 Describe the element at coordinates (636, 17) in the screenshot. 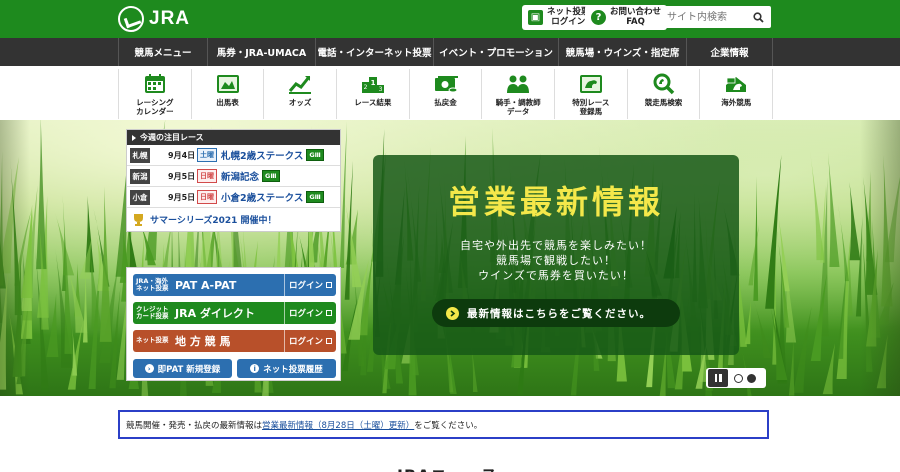

I see `faq-label: お問い合わせ FAQ` at that location.